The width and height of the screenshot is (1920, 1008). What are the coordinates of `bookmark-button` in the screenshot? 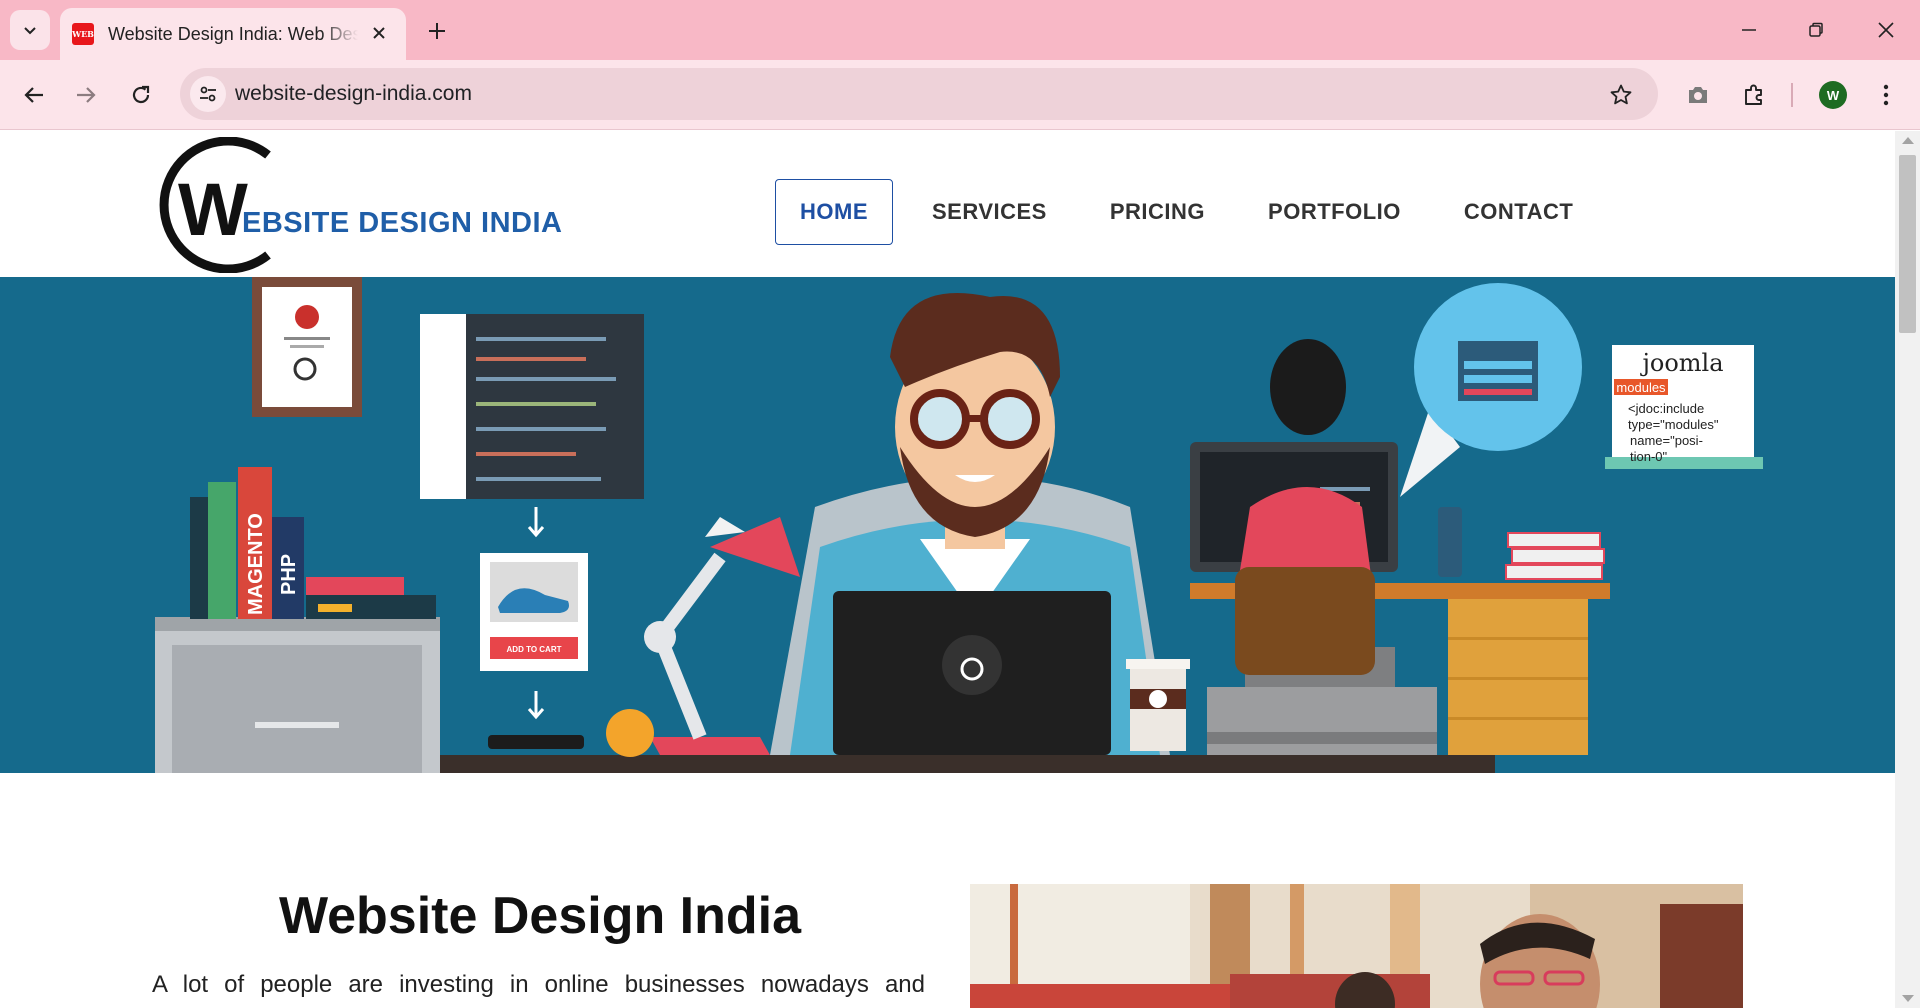 It's located at (1621, 95).